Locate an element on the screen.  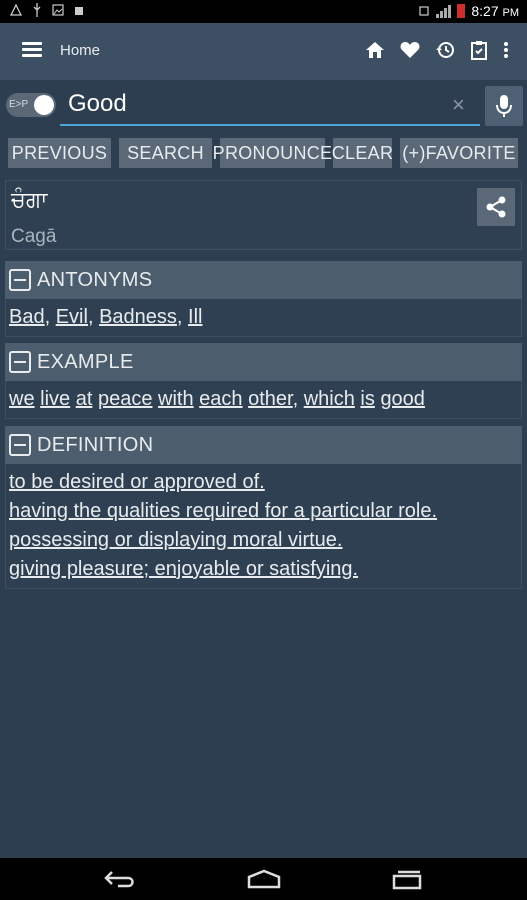
word-link: which is located at coordinates (329, 399).